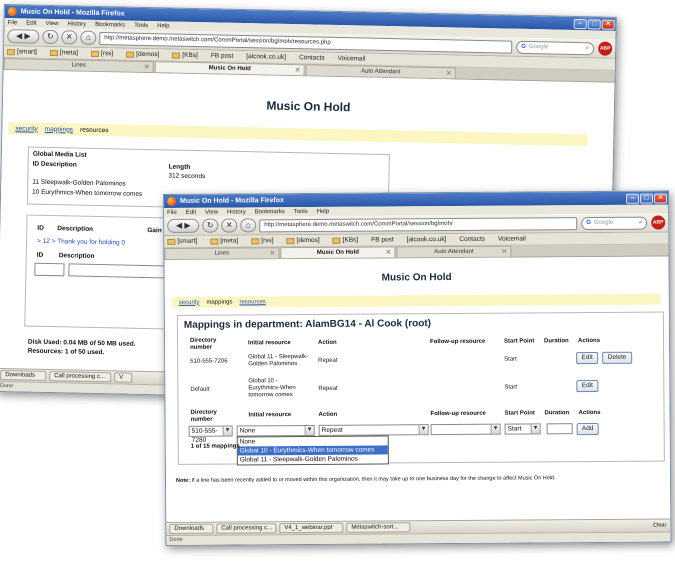 The width and height of the screenshot is (675, 564). What do you see at coordinates (210, 434) in the screenshot?
I see `new-directory-number-select: 510-555-7280 ▼` at bounding box center [210, 434].